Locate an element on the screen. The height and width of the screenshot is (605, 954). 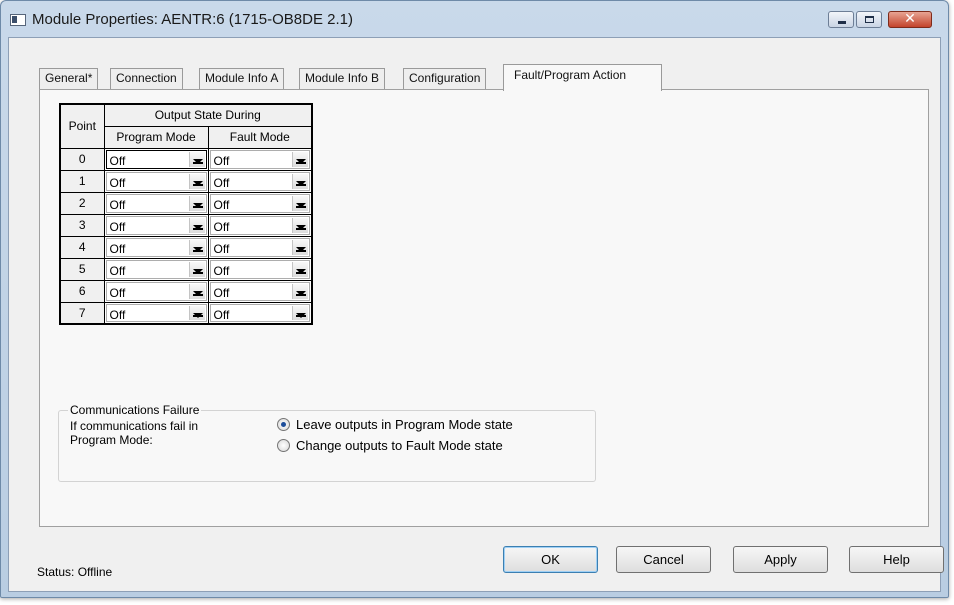
table-row: 4 Off Off is located at coordinates (186, 247).